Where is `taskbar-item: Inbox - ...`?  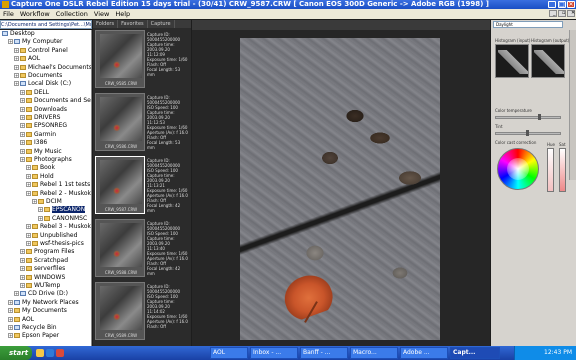 taskbar-item: Inbox - ... is located at coordinates (274, 353).